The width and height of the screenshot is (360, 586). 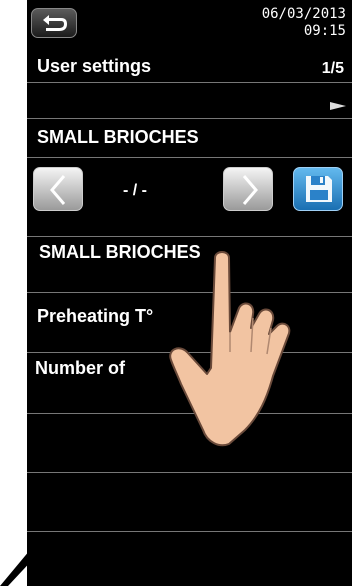 I want to click on chevron-right-icon, so click(x=250, y=190).